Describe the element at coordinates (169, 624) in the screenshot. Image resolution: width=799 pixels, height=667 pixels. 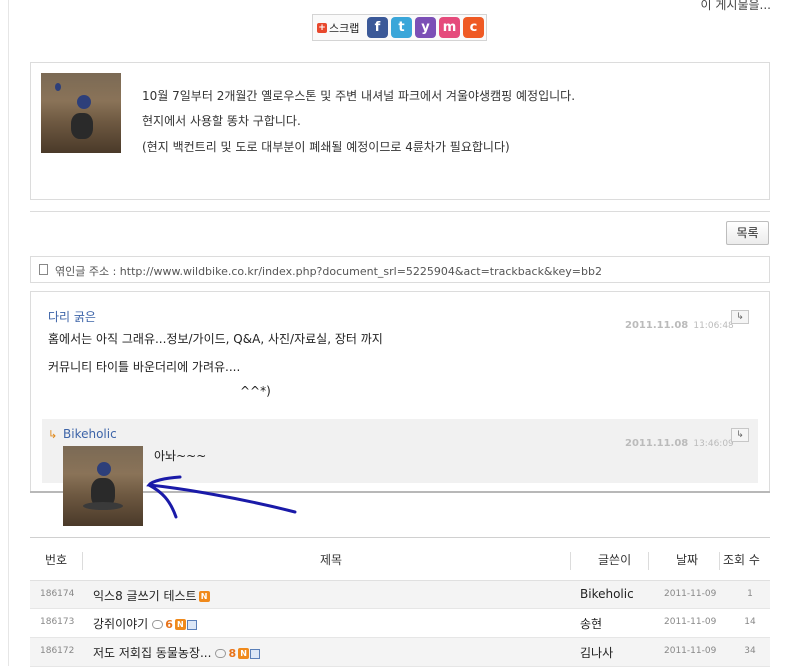
I see `comment-count: 6` at that location.